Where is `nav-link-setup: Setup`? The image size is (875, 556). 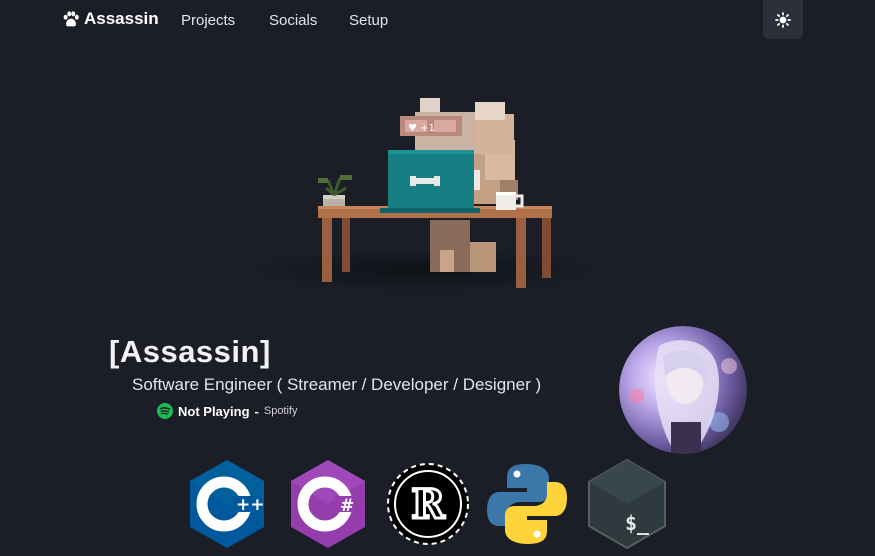 nav-link-setup: Setup is located at coordinates (368, 20).